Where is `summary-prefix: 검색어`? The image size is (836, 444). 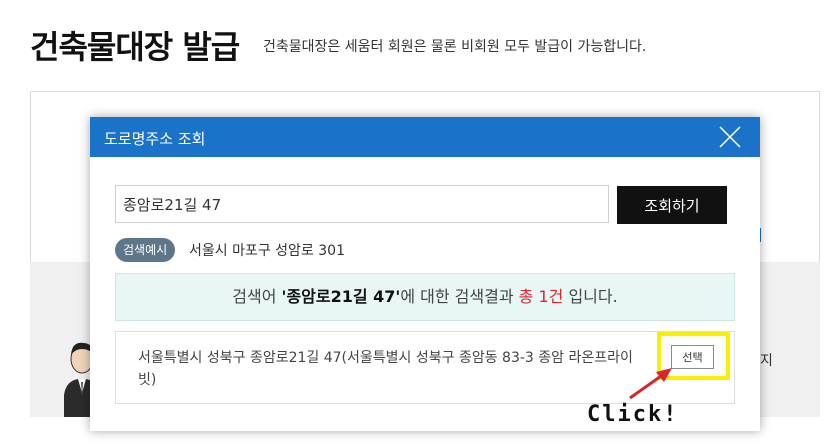
summary-prefix: 검색어 is located at coordinates (257, 296).